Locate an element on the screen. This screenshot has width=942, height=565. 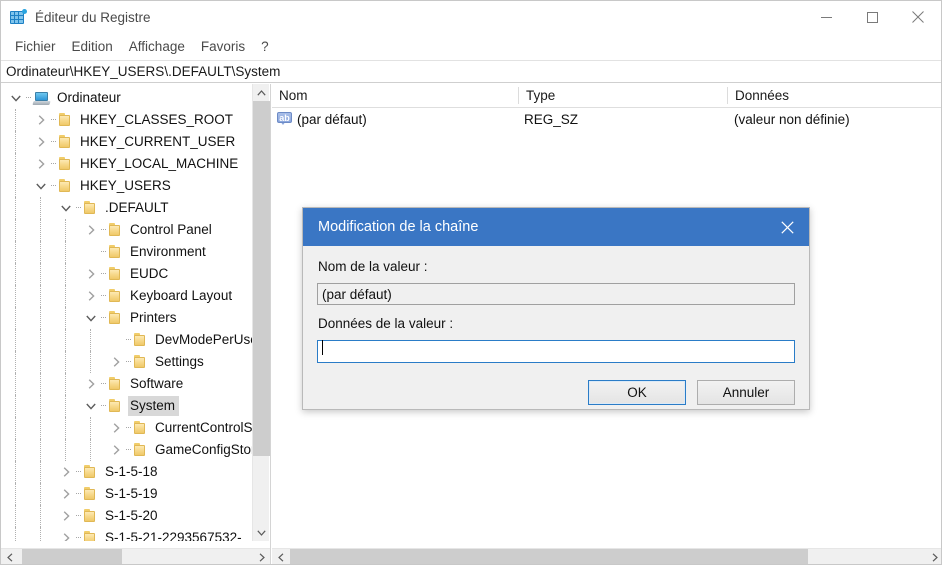
tree-item-software: Software is located at coordinates (126, 384).